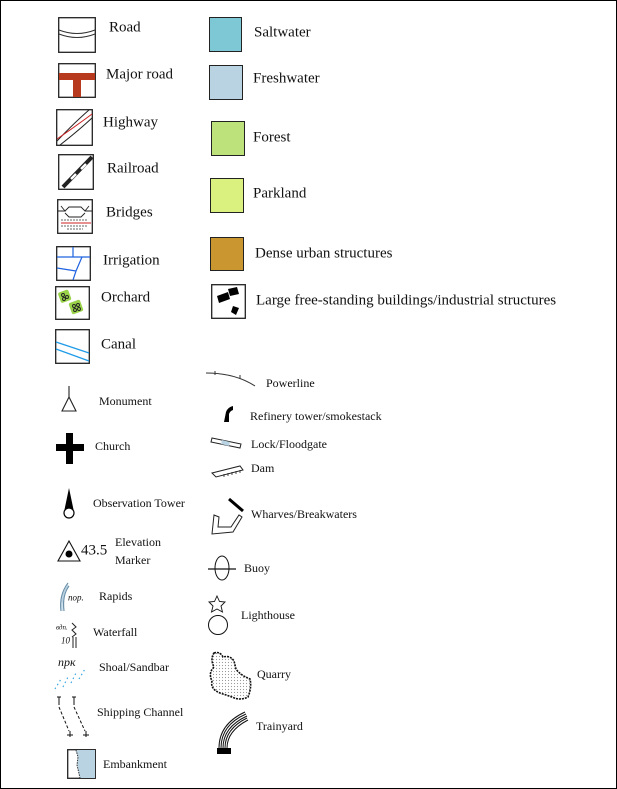 The width and height of the screenshot is (617, 789). Describe the element at coordinates (263, 468) in the screenshot. I see `legend-label-dam: Dam` at that location.